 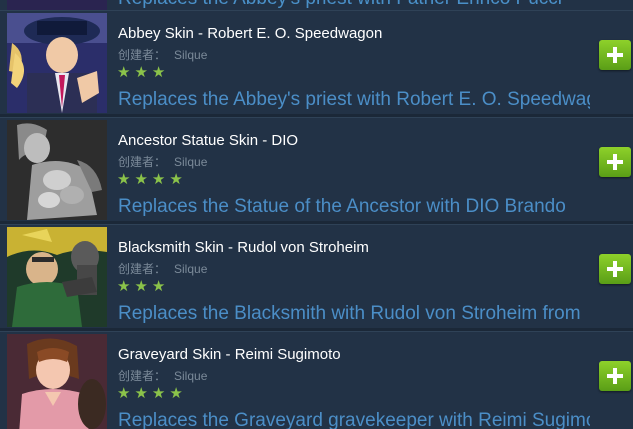 I want to click on partial-item-thumbnail, so click(x=57, y=5).